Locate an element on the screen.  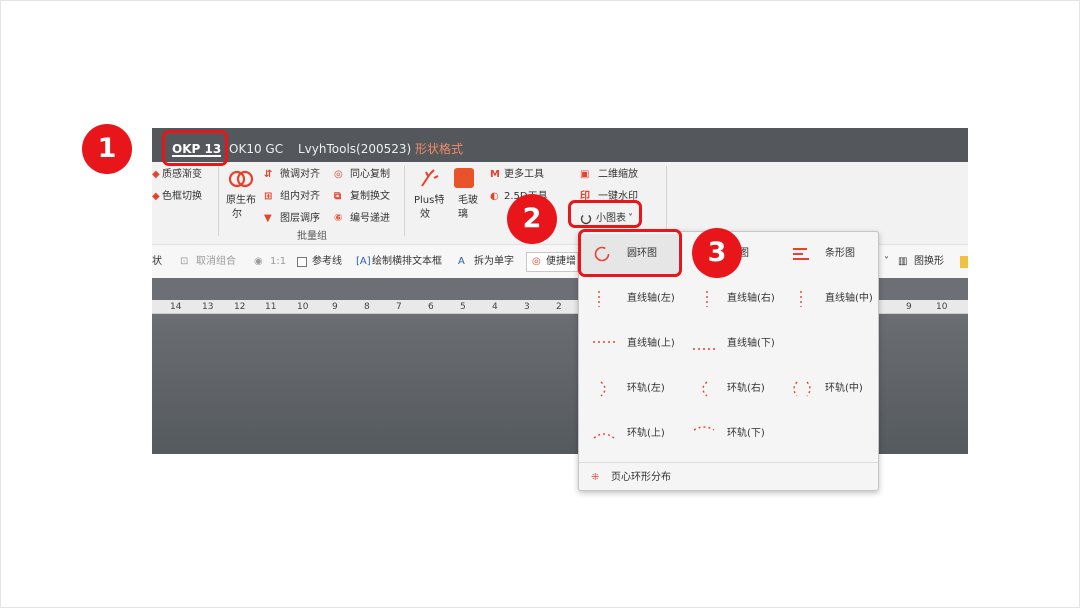
split-text-button: 拆为单字 is located at coordinates (494, 262).